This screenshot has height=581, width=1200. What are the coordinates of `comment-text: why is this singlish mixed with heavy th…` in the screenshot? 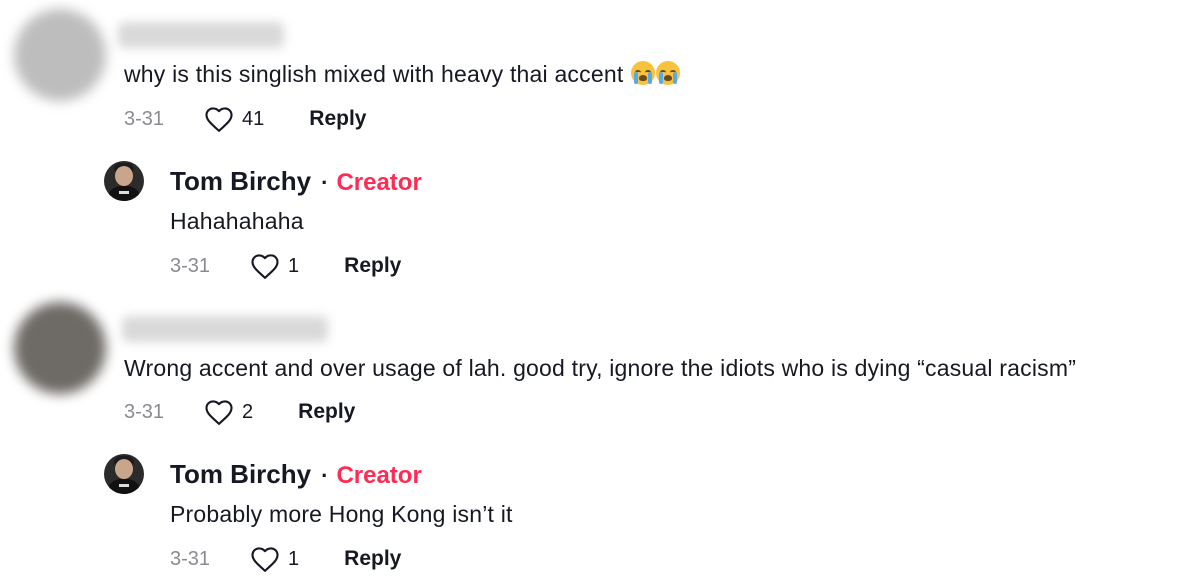 It's located at (402, 74).